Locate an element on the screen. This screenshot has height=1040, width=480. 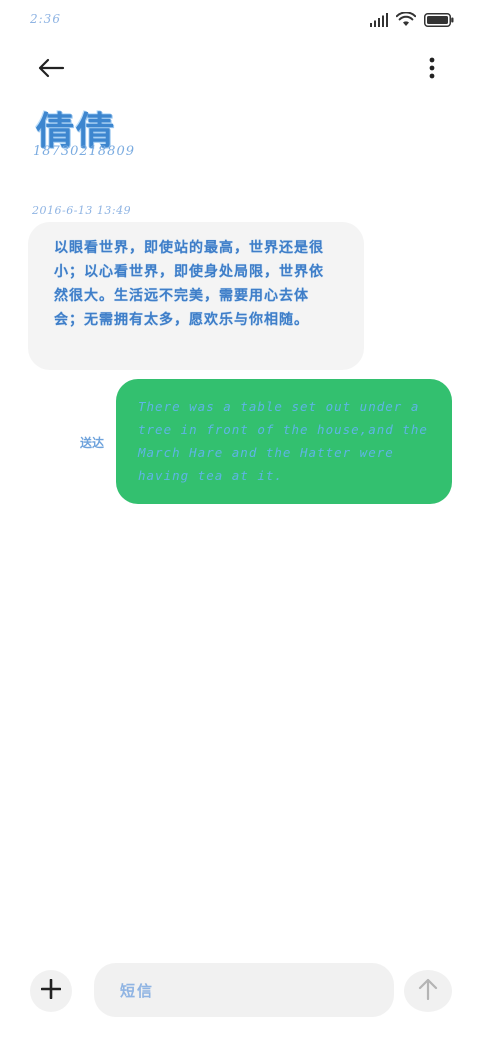
back-button is located at coordinates (51, 70).